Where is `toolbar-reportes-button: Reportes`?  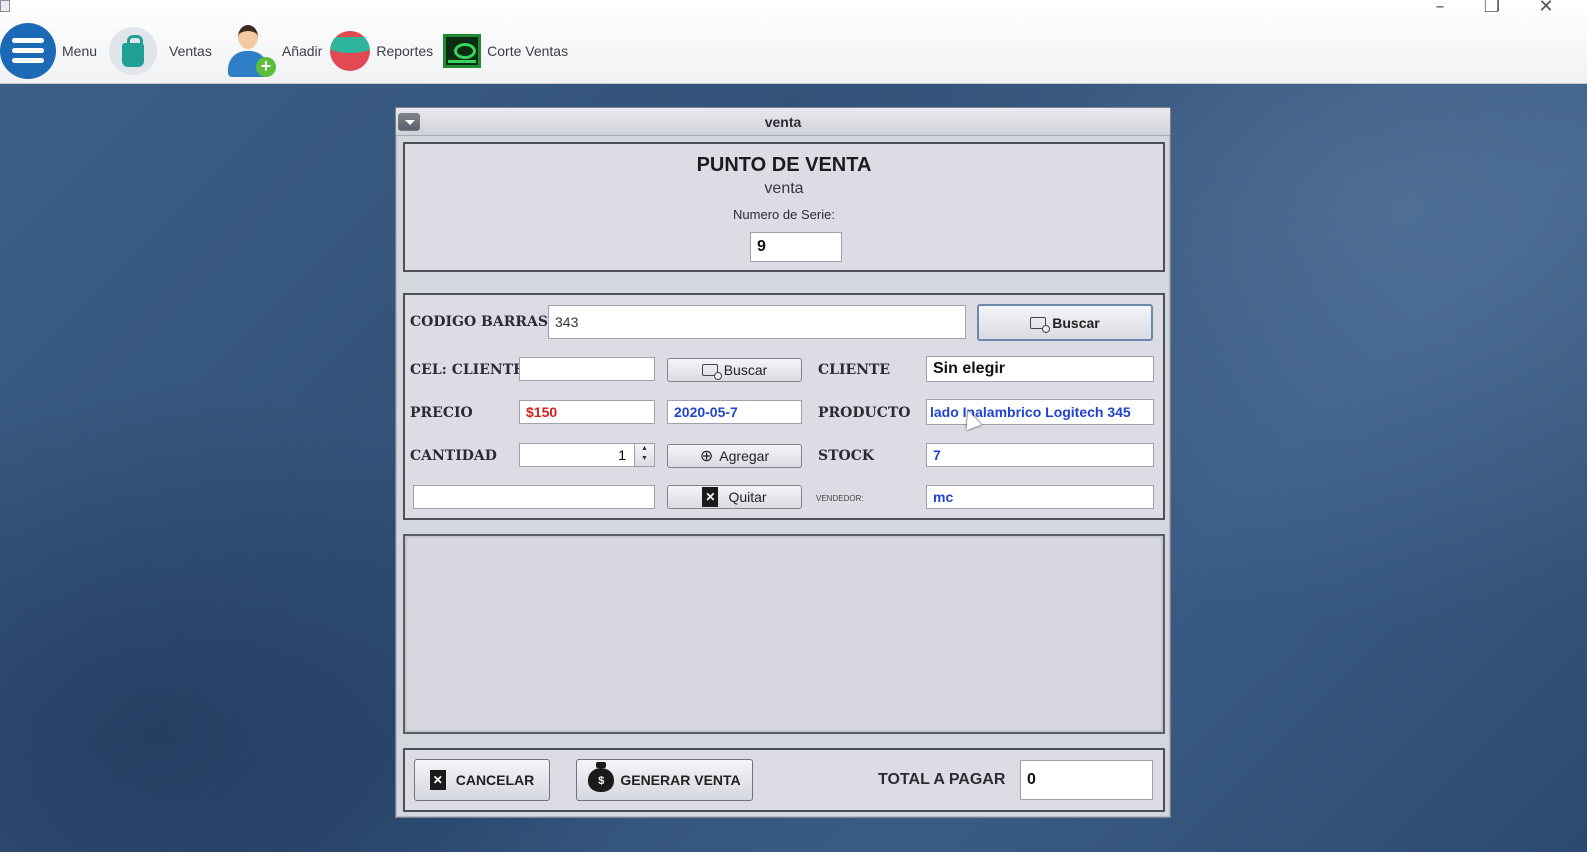 toolbar-reportes-button: Reportes is located at coordinates (381, 51).